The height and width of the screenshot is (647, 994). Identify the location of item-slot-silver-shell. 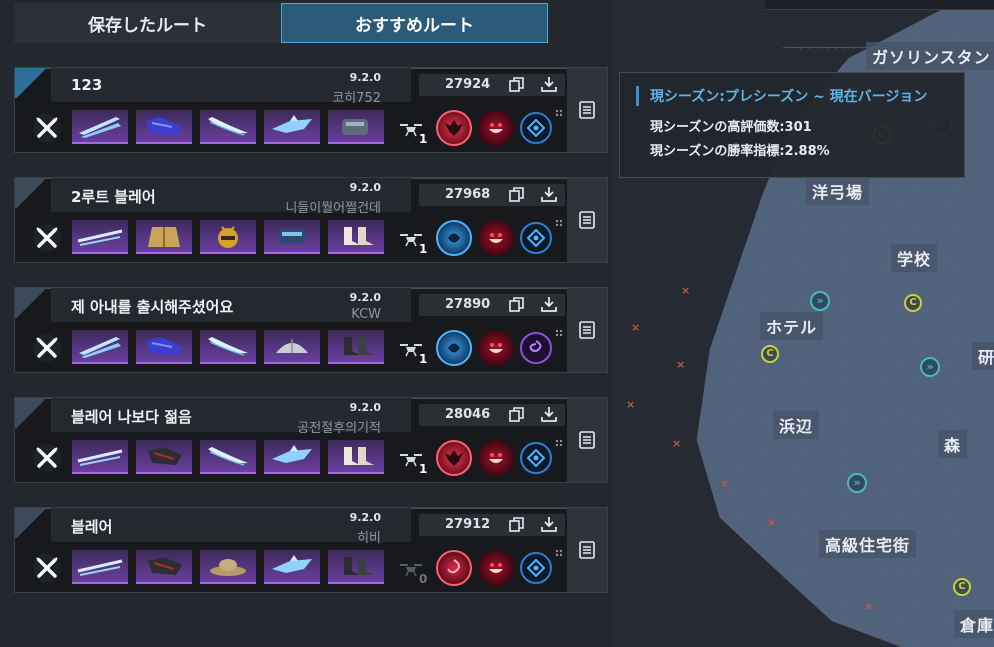
(292, 347).